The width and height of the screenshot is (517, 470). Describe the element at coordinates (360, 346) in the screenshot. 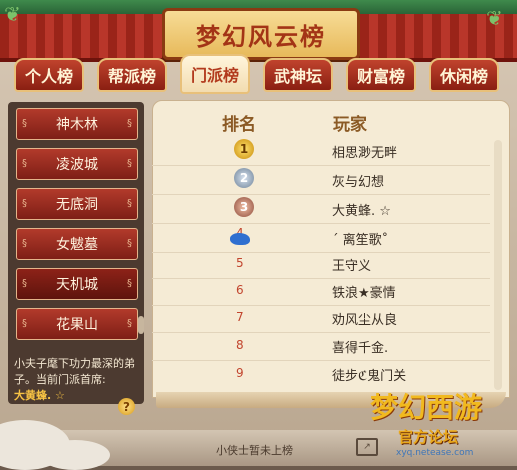

I see `player-name: 喜得千金.` at that location.